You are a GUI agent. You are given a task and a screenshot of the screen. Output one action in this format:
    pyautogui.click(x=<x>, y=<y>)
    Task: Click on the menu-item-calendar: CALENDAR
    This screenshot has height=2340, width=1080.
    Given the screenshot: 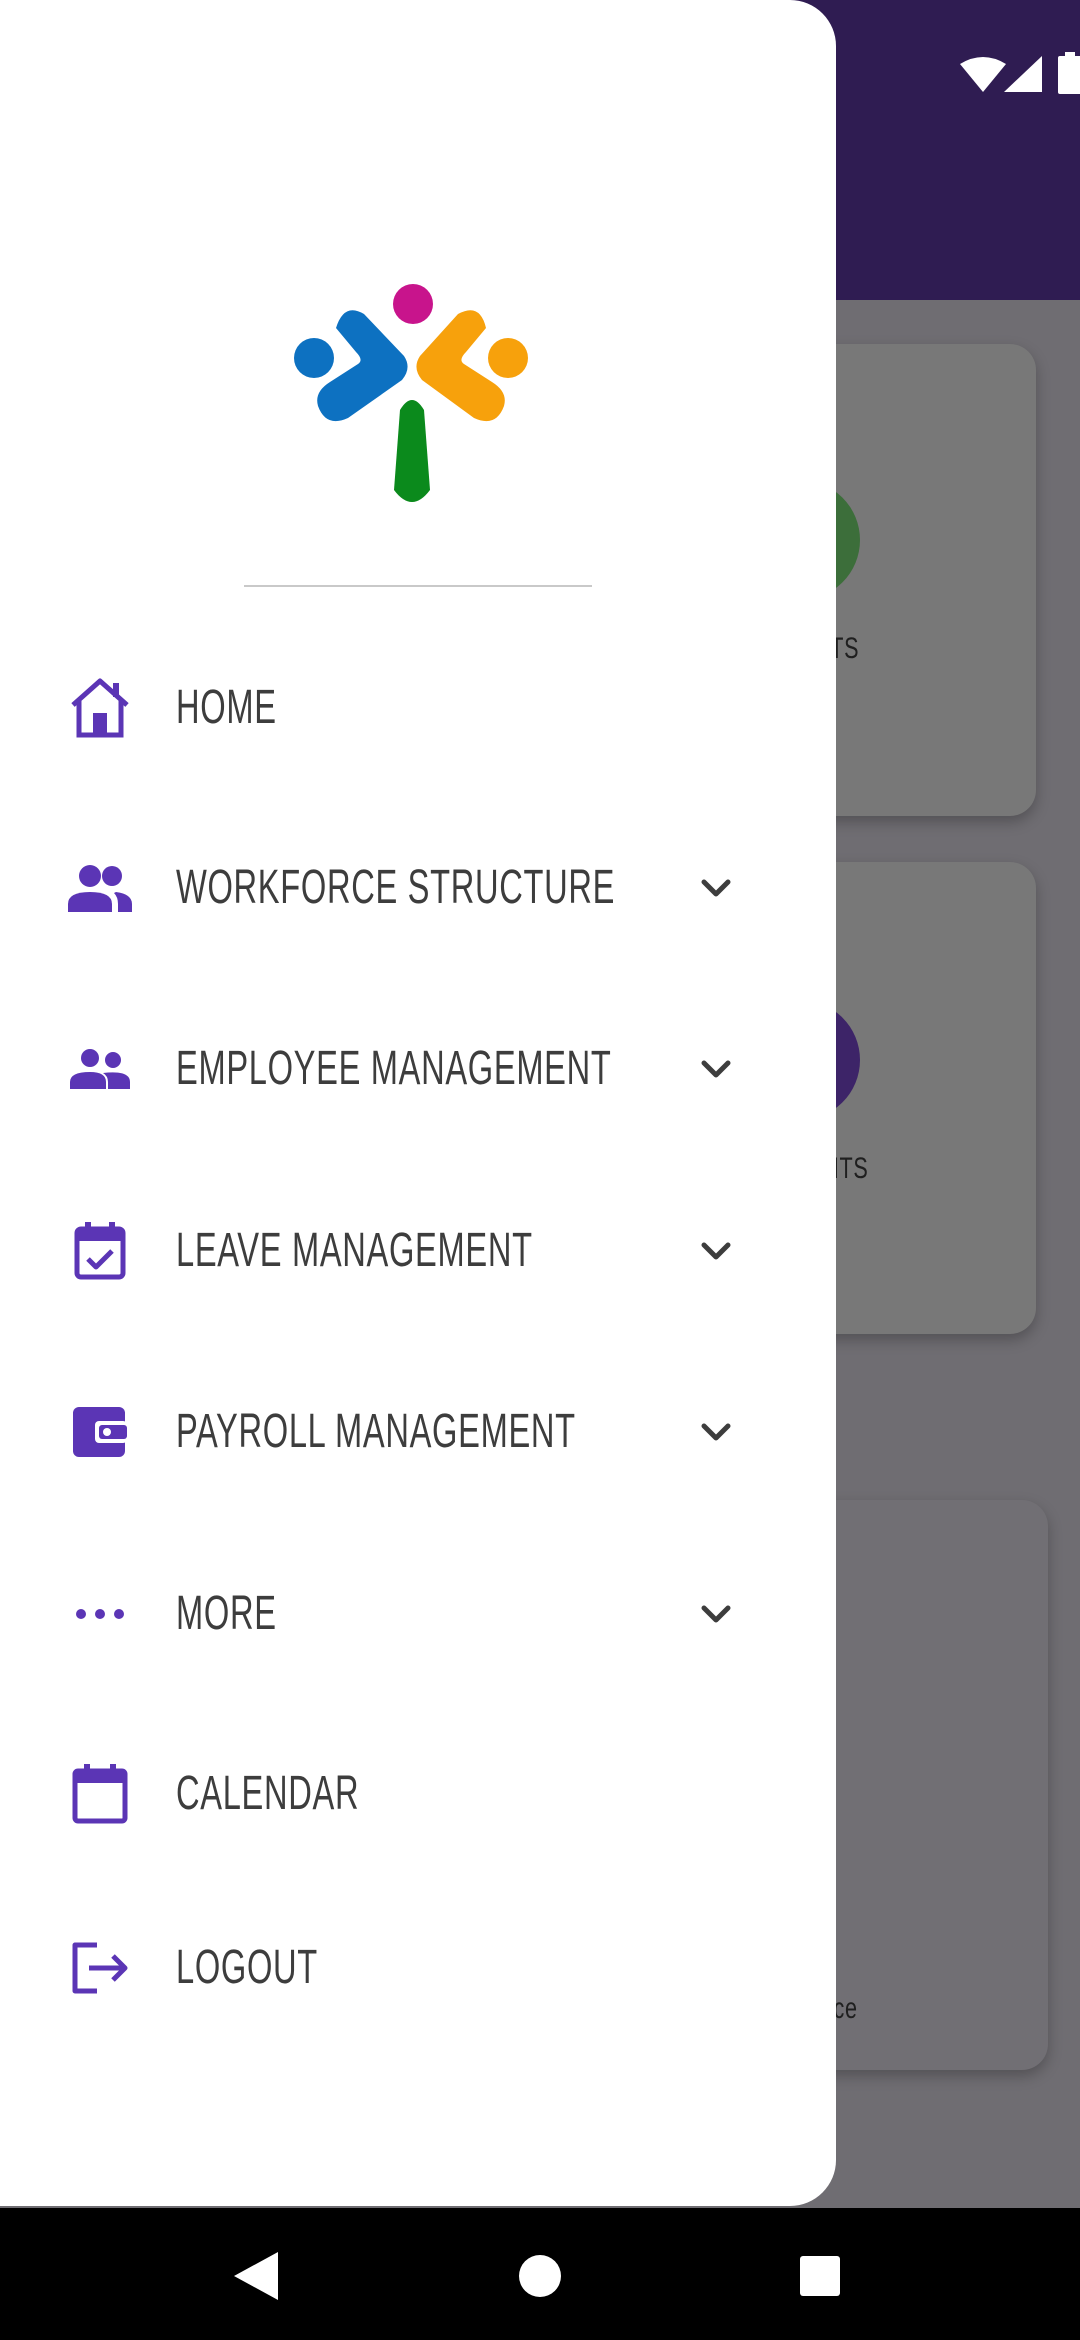 What is the action you would take?
    pyautogui.click(x=418, y=1792)
    